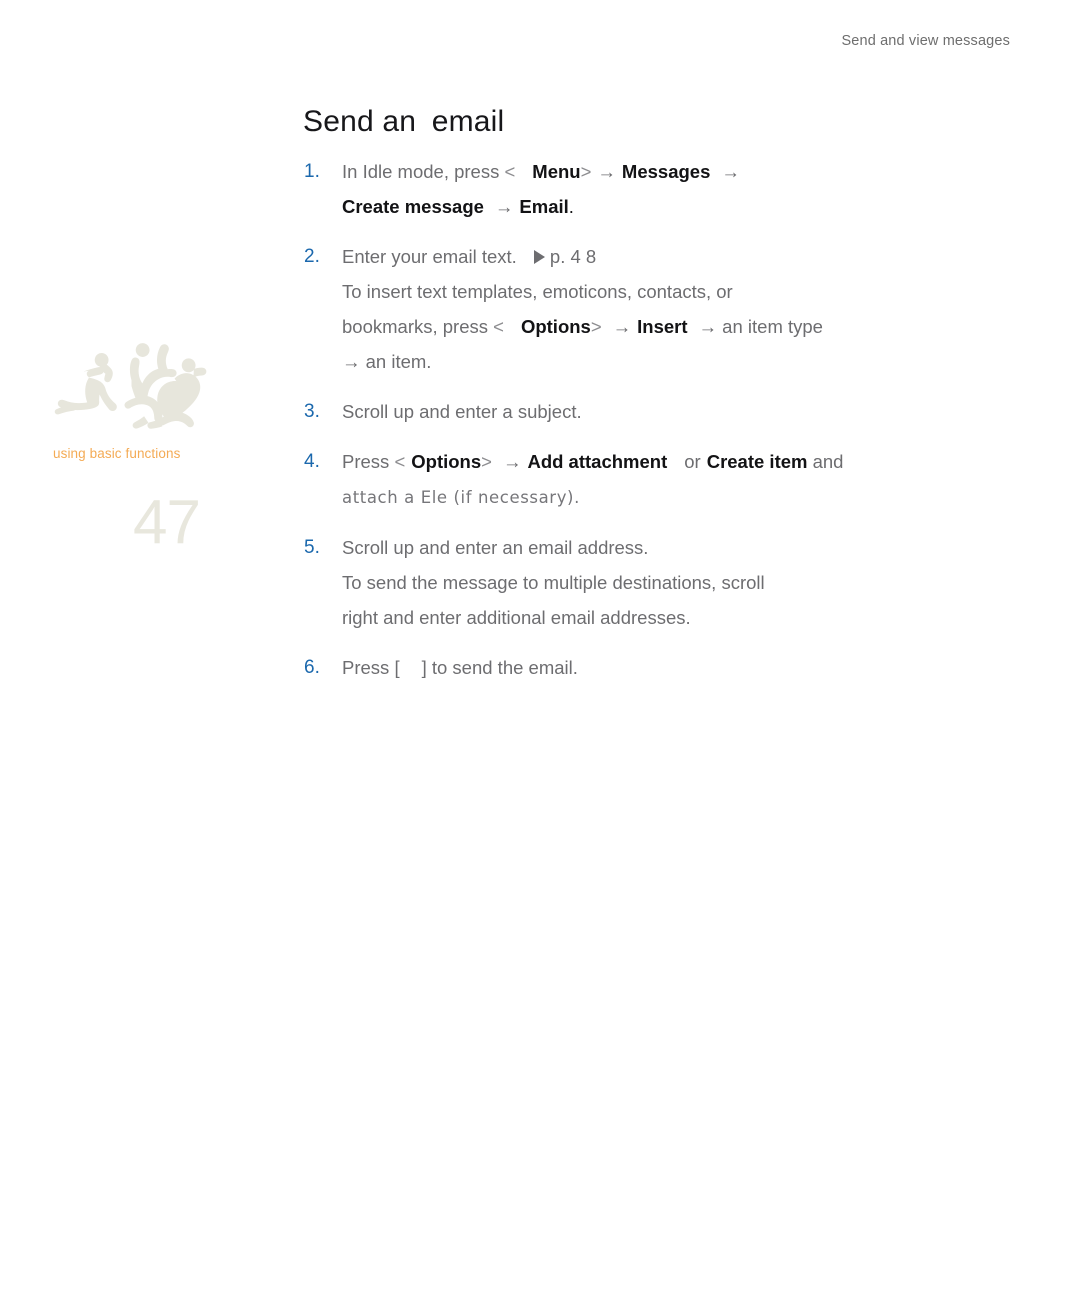 Image resolution: width=1080 pixels, height=1307 pixels. I want to click on emphasis-text: Menu, so click(556, 171).